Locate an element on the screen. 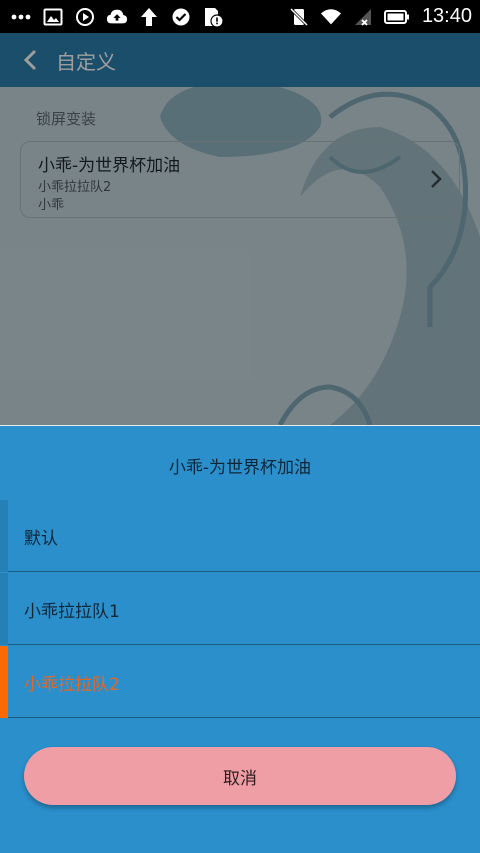  option-cheer-squad-1: 小乖拉拉队1 is located at coordinates (240, 609).